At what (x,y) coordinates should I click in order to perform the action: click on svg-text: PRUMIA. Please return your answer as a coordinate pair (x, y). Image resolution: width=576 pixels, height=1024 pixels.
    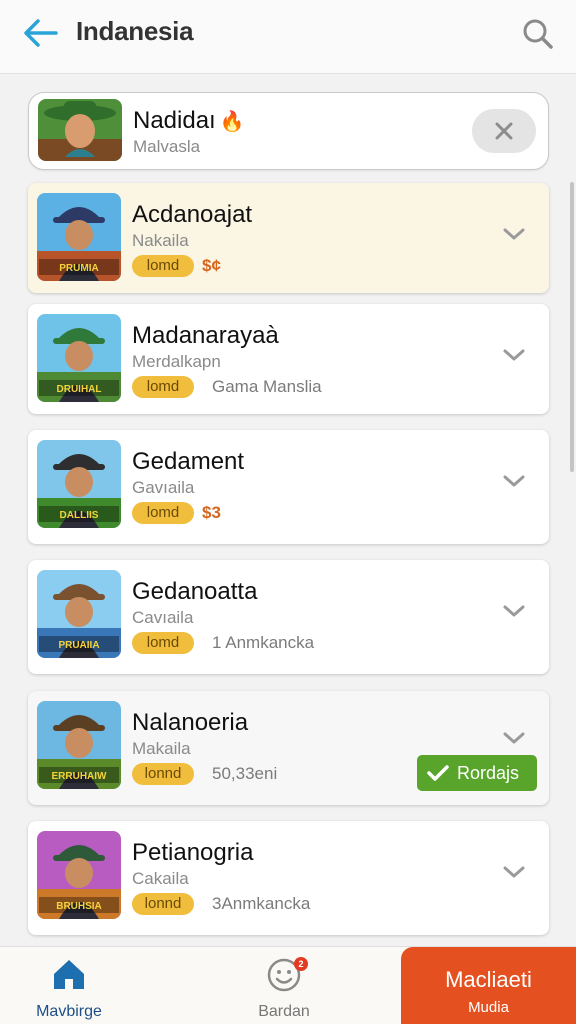
    Looking at the image, I should click on (78, 268).